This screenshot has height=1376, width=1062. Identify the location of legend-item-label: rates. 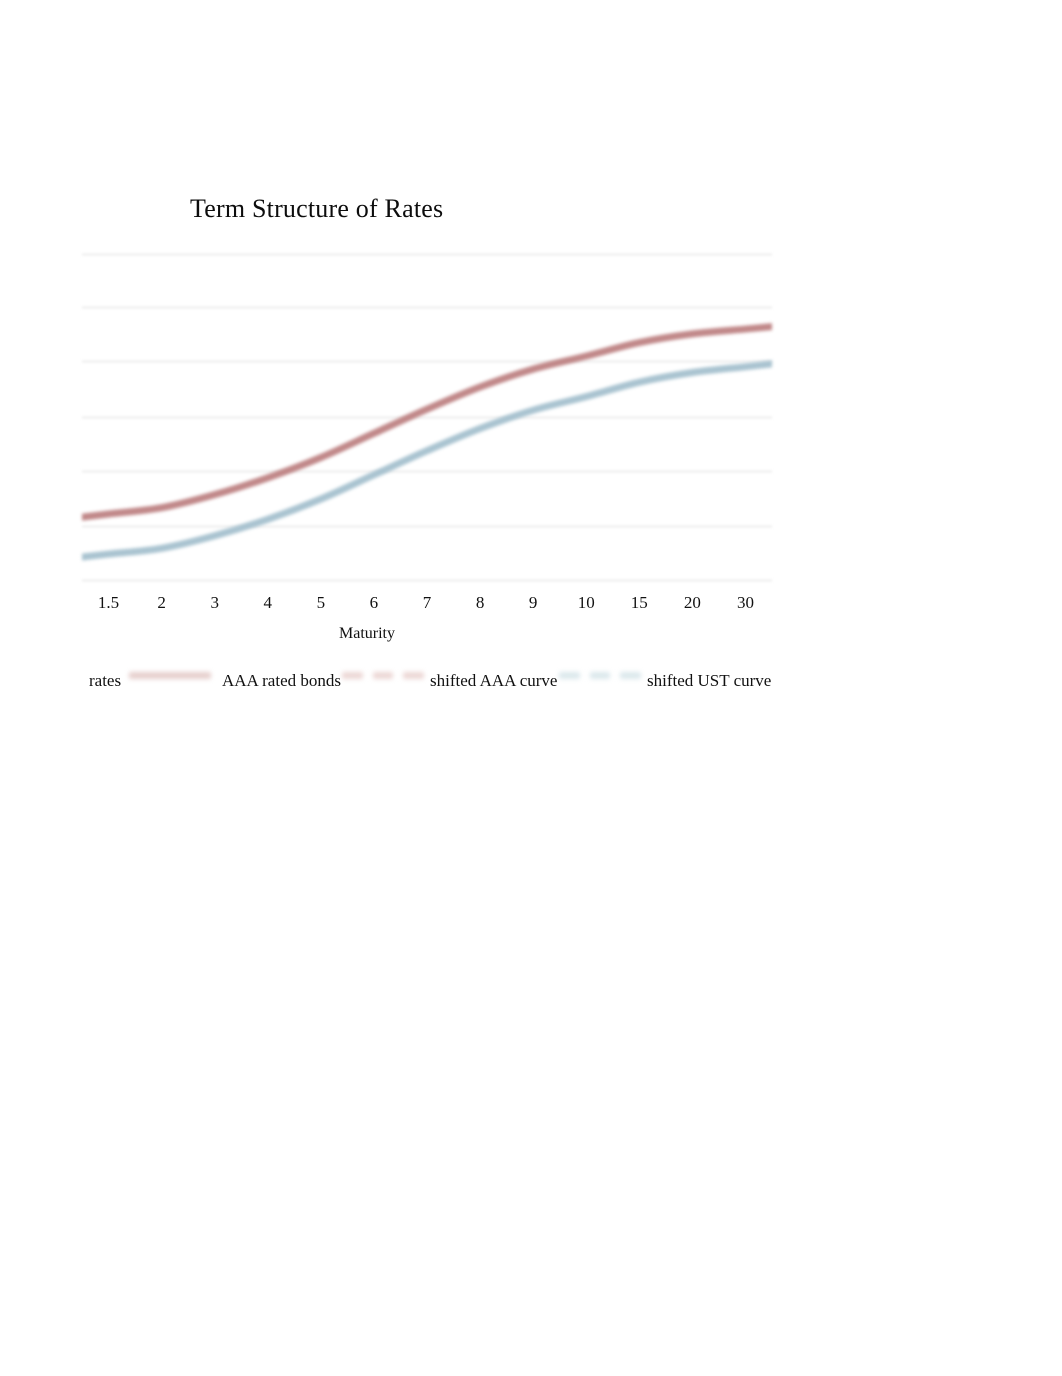
(105, 680).